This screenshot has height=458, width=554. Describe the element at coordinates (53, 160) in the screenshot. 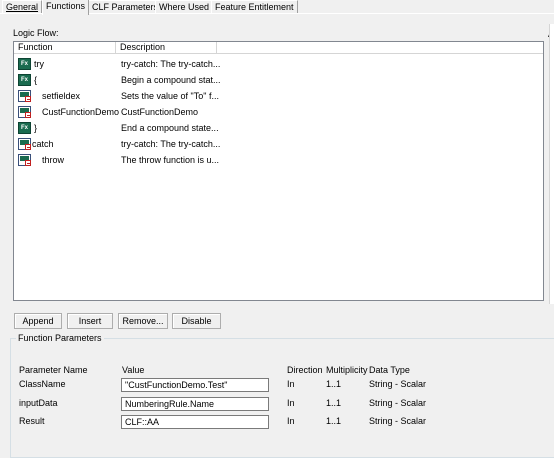

I see `function-name: throw` at that location.